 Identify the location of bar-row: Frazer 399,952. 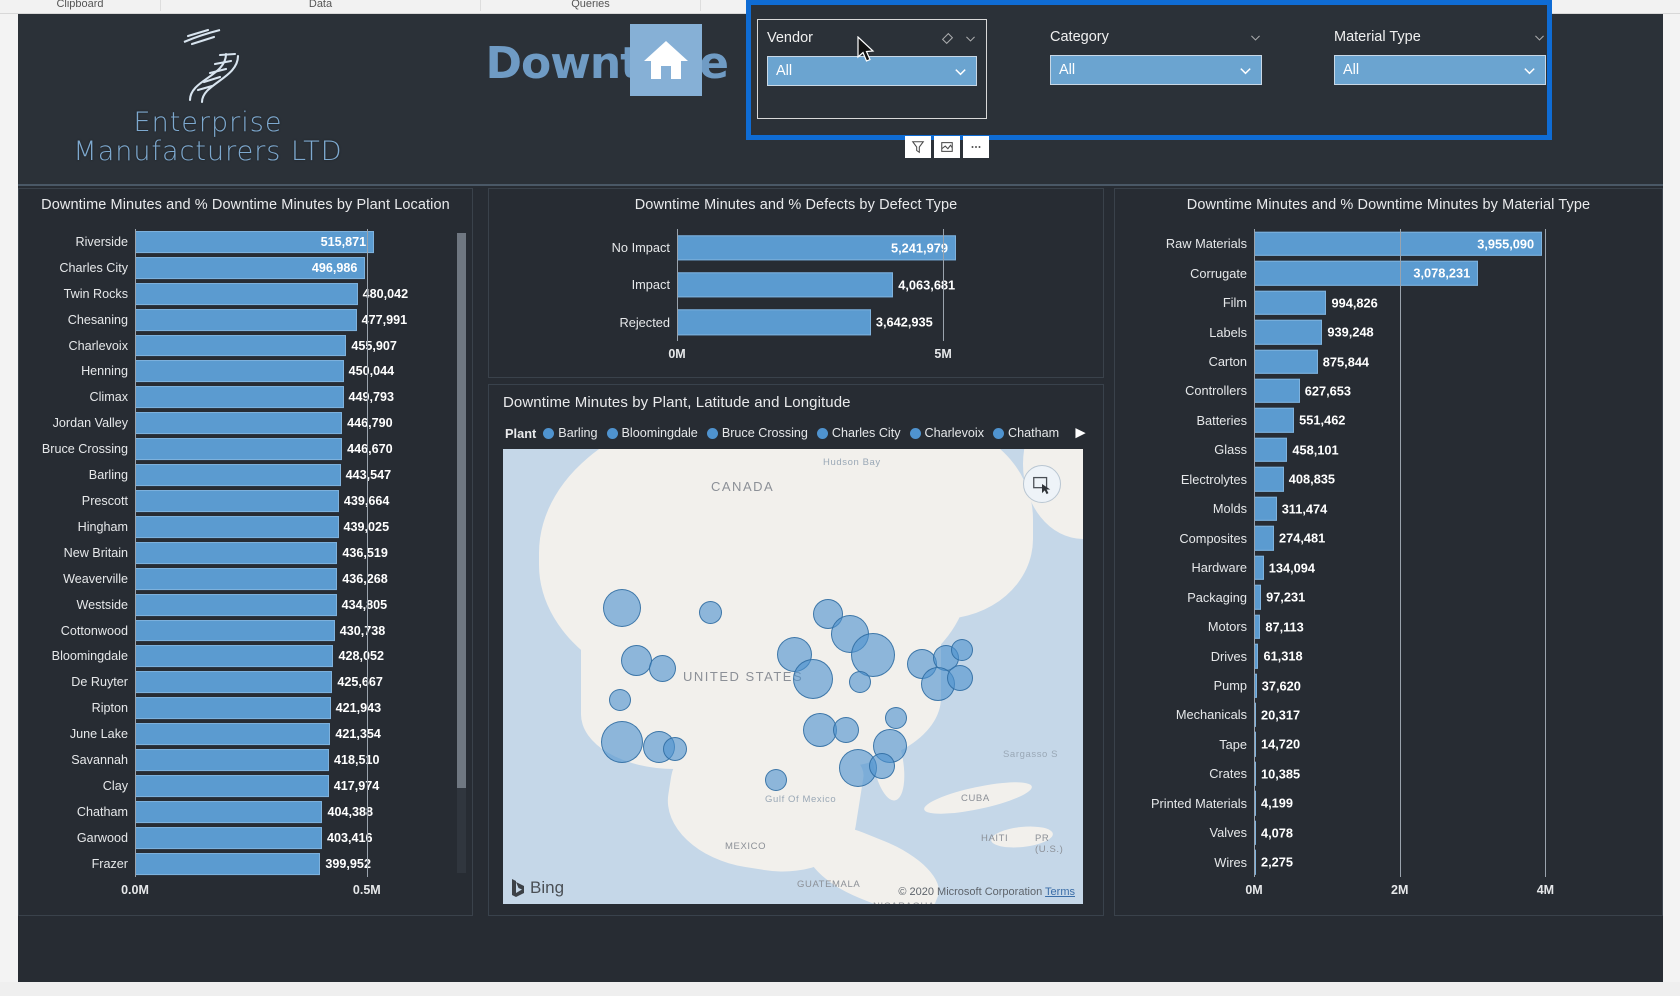
(236, 864).